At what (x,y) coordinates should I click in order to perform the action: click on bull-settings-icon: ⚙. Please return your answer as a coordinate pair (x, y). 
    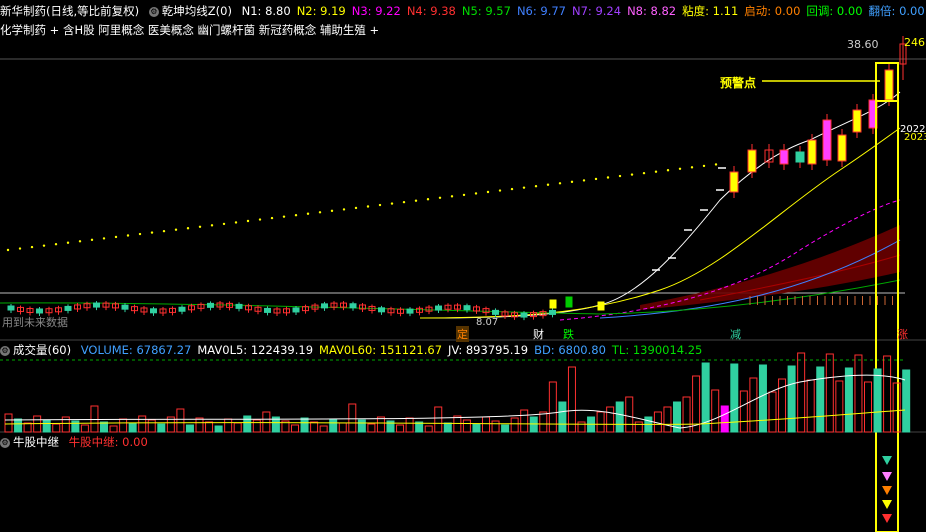
    Looking at the image, I should click on (5, 442).